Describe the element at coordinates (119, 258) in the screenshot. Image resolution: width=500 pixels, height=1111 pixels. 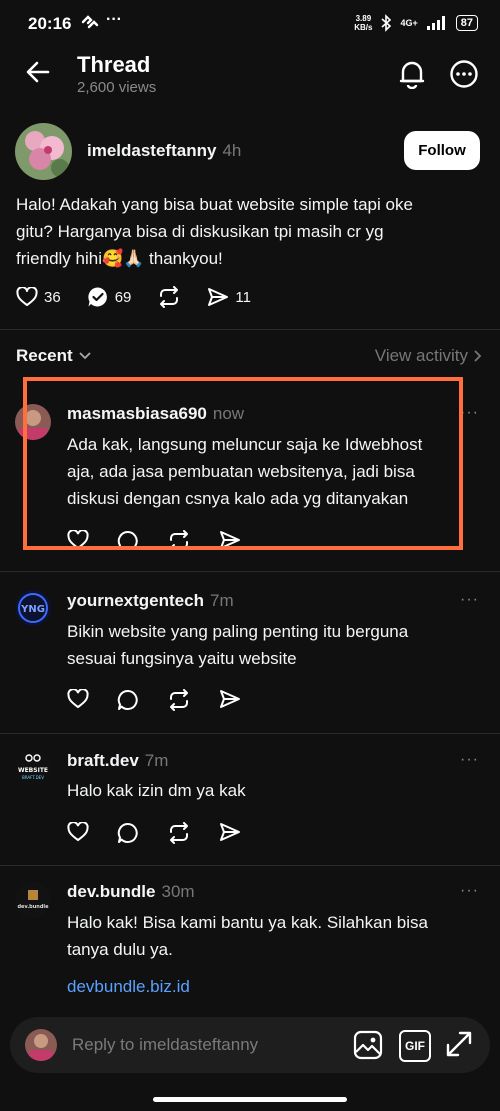
I see `post-text-line: friendly hihi🥰🙏🏻 thankyou!` at that location.